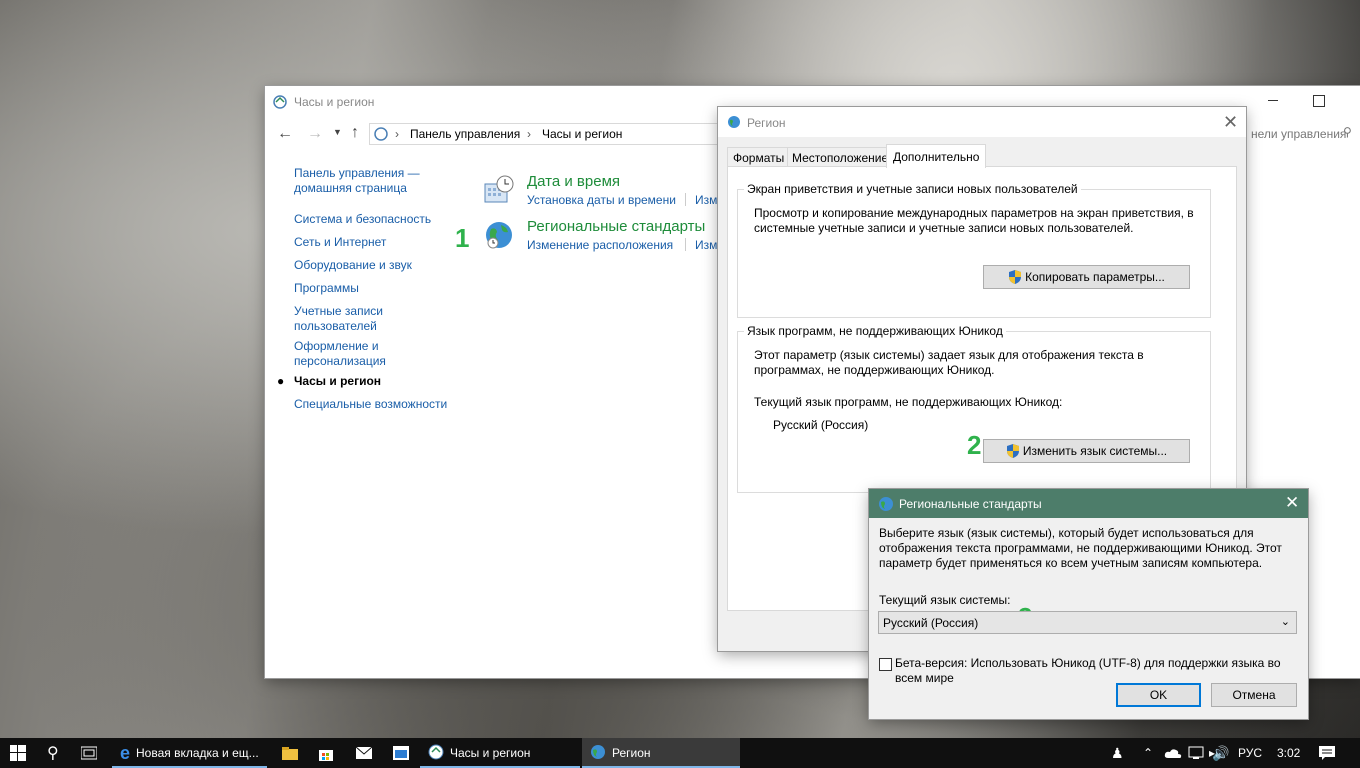 This screenshot has height=768, width=1360. Describe the element at coordinates (326, 753) in the screenshot. I see `store-icon` at that location.